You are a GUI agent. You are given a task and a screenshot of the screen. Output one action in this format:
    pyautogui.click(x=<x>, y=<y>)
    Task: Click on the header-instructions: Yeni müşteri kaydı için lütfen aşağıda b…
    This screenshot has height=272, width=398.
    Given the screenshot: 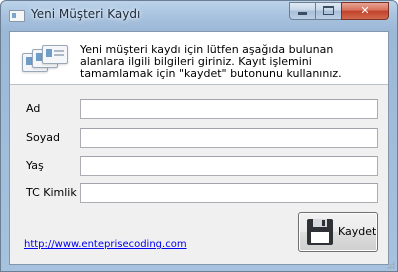 What is the action you would take?
    pyautogui.click(x=211, y=61)
    